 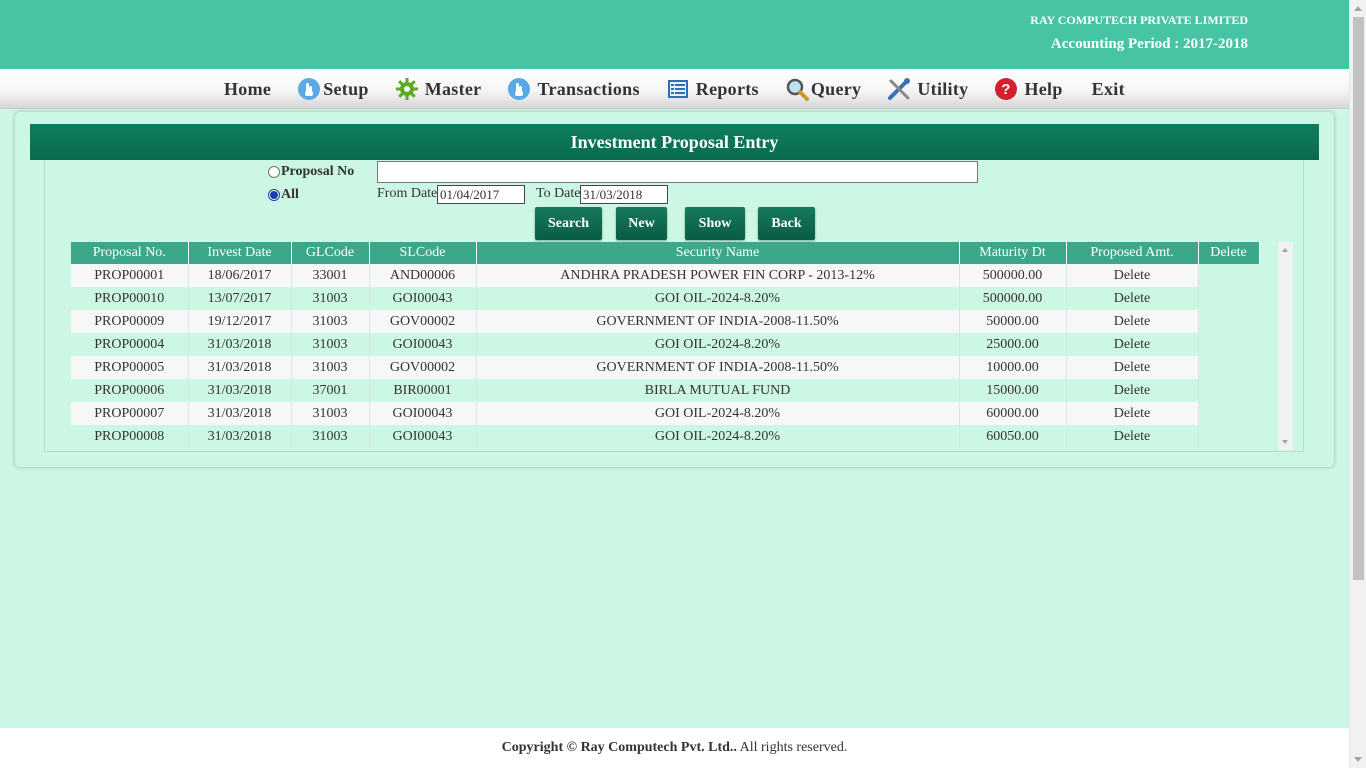 I want to click on column-header: Security Name, so click(x=718, y=253).